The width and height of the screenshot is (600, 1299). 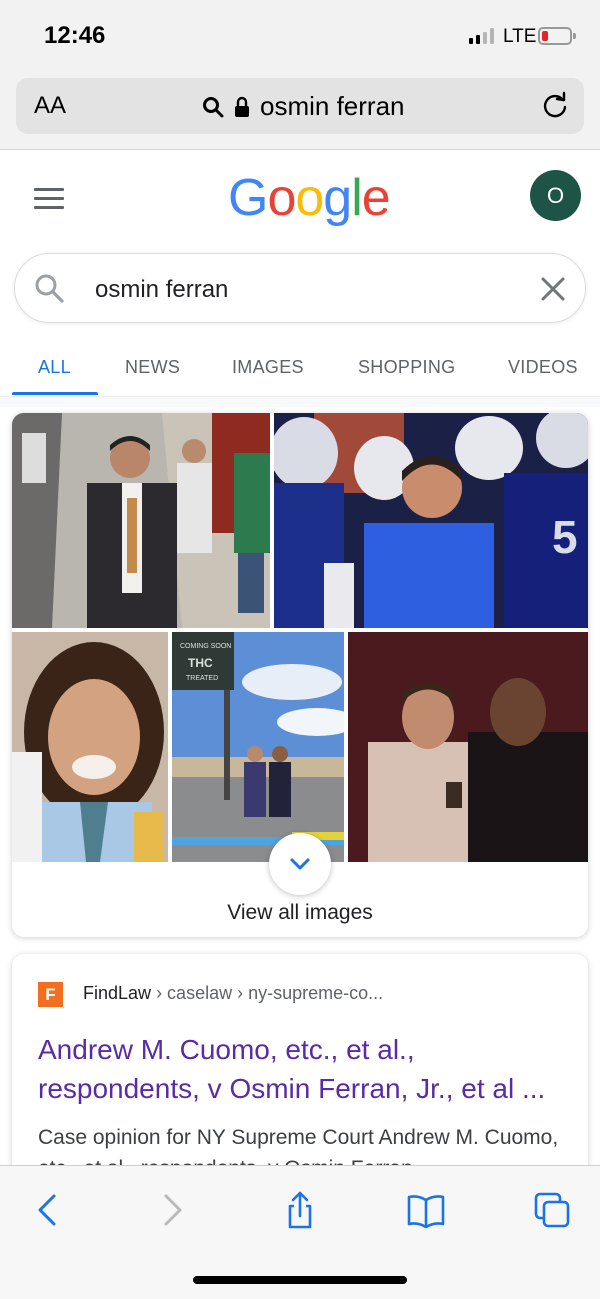 What do you see at coordinates (202, 678) in the screenshot?
I see `sign-text: TREATED` at bounding box center [202, 678].